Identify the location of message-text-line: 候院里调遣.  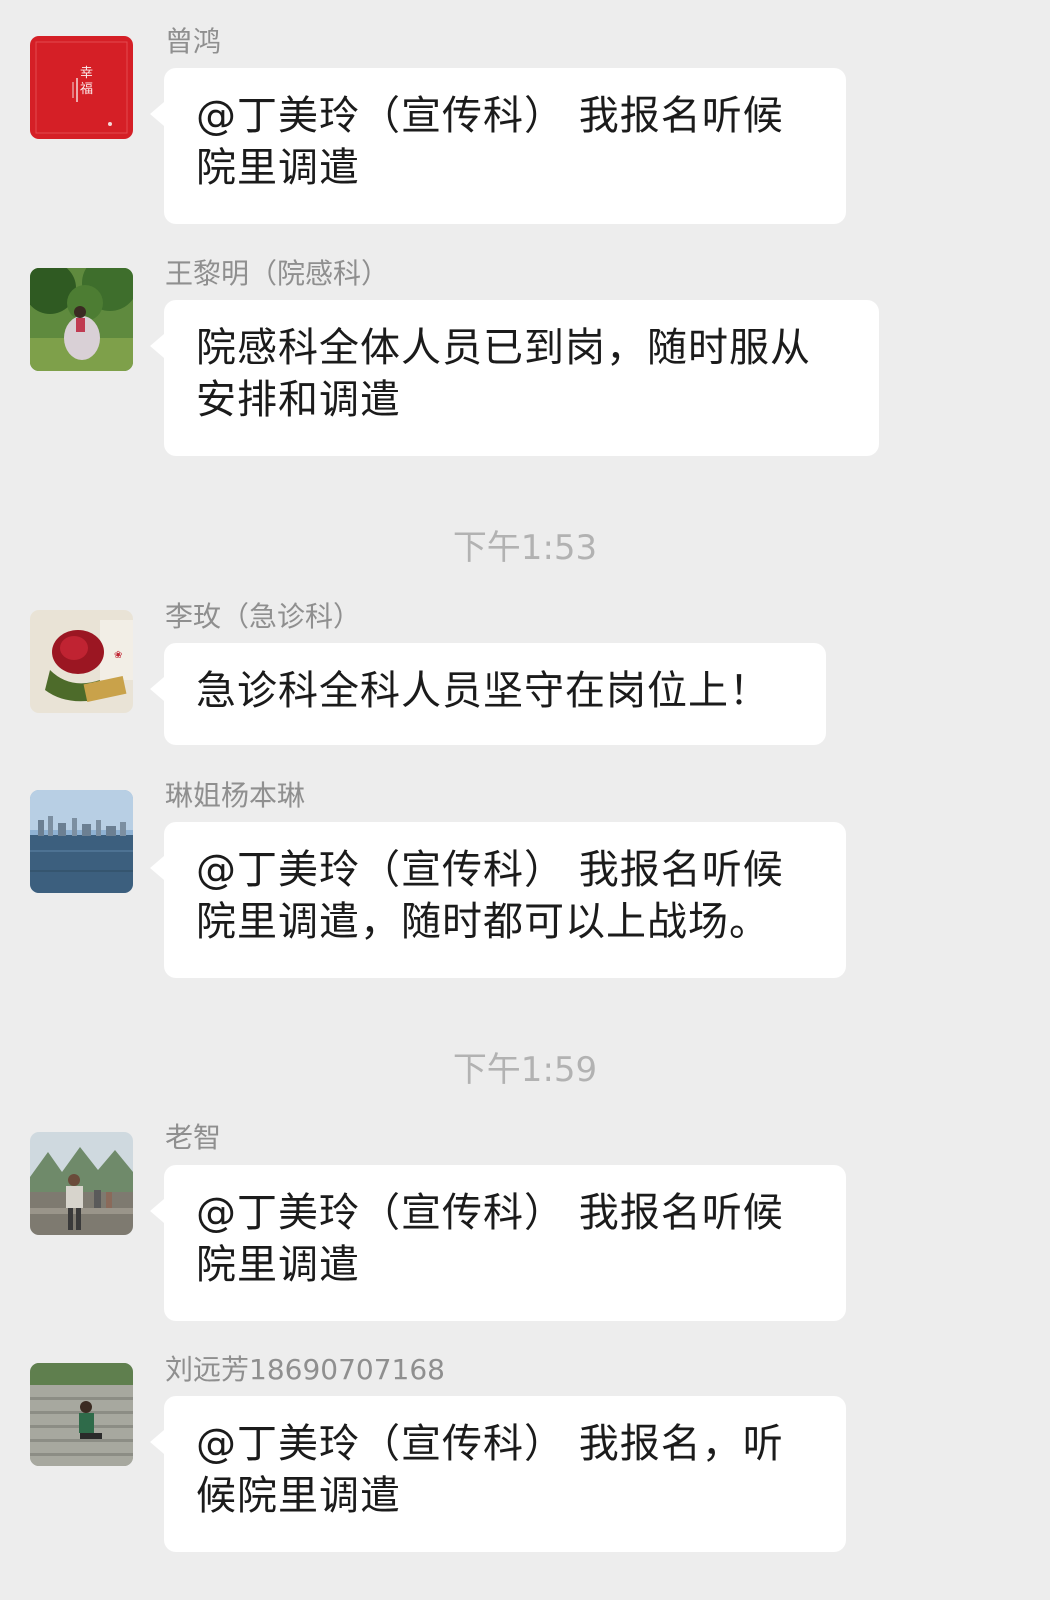
(298, 1496).